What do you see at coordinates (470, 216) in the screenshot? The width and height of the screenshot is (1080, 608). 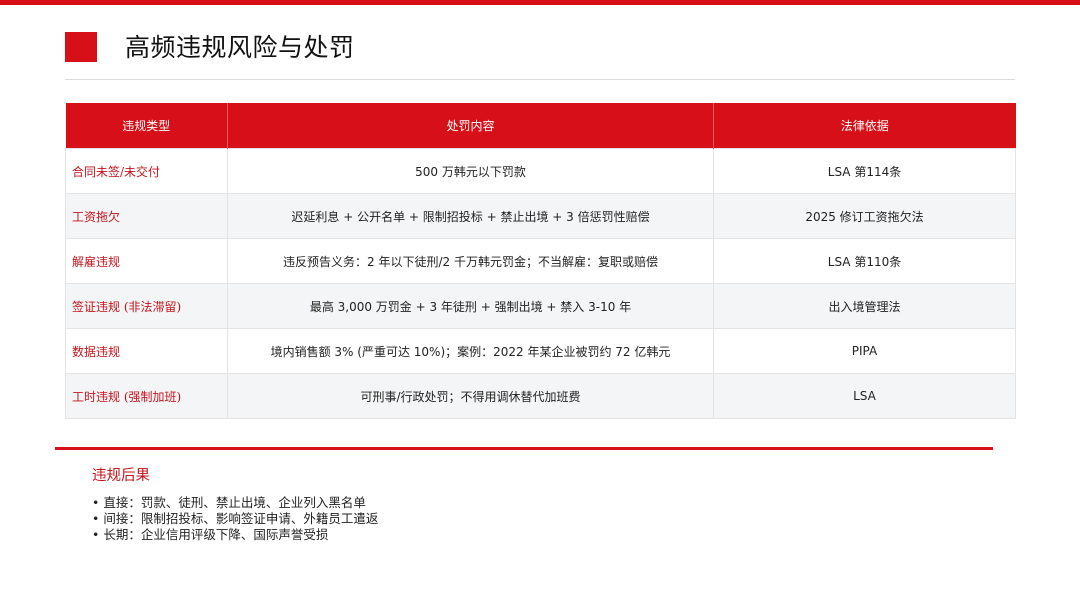 I see `penalty-content: 迟延利息 + 公开名单 + 限制招投标 + 禁止出境 + 3 倍惩罚性赔偿` at bounding box center [470, 216].